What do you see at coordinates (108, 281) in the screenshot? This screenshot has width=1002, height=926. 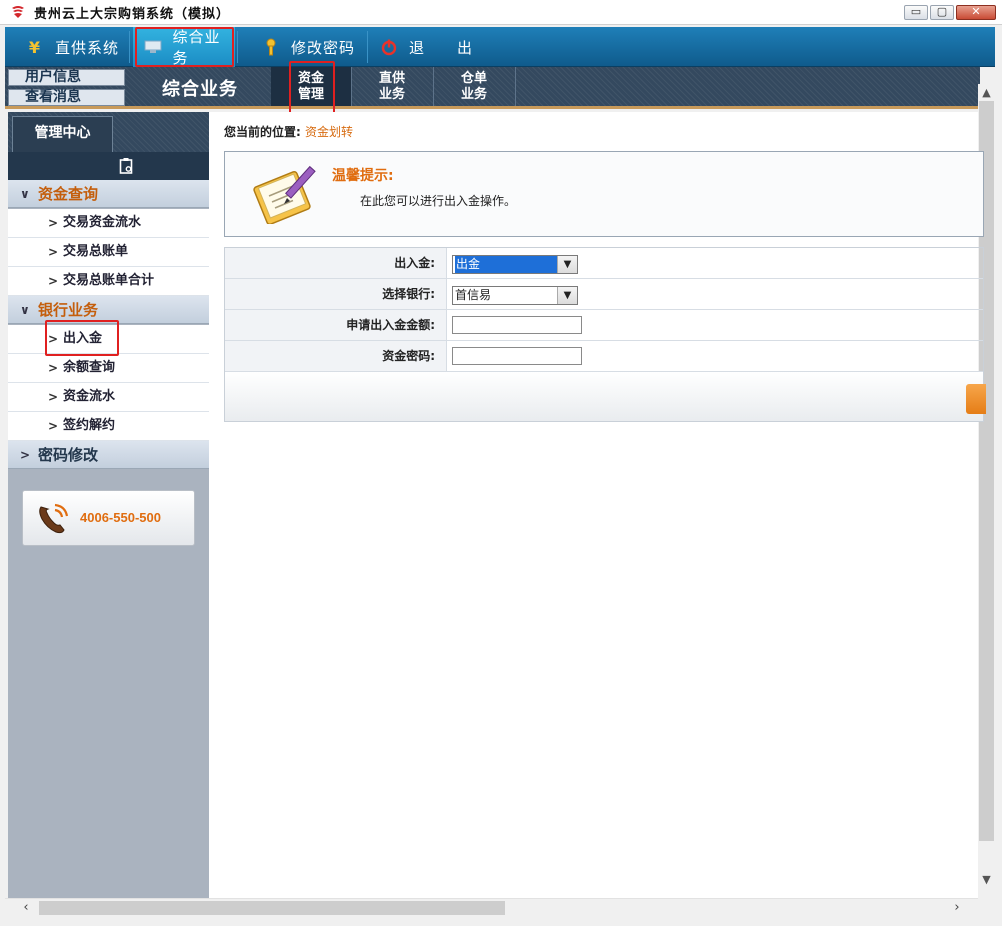 I see `sidebar-item-trade-ledger-total: > 交易总账单合计` at bounding box center [108, 281].